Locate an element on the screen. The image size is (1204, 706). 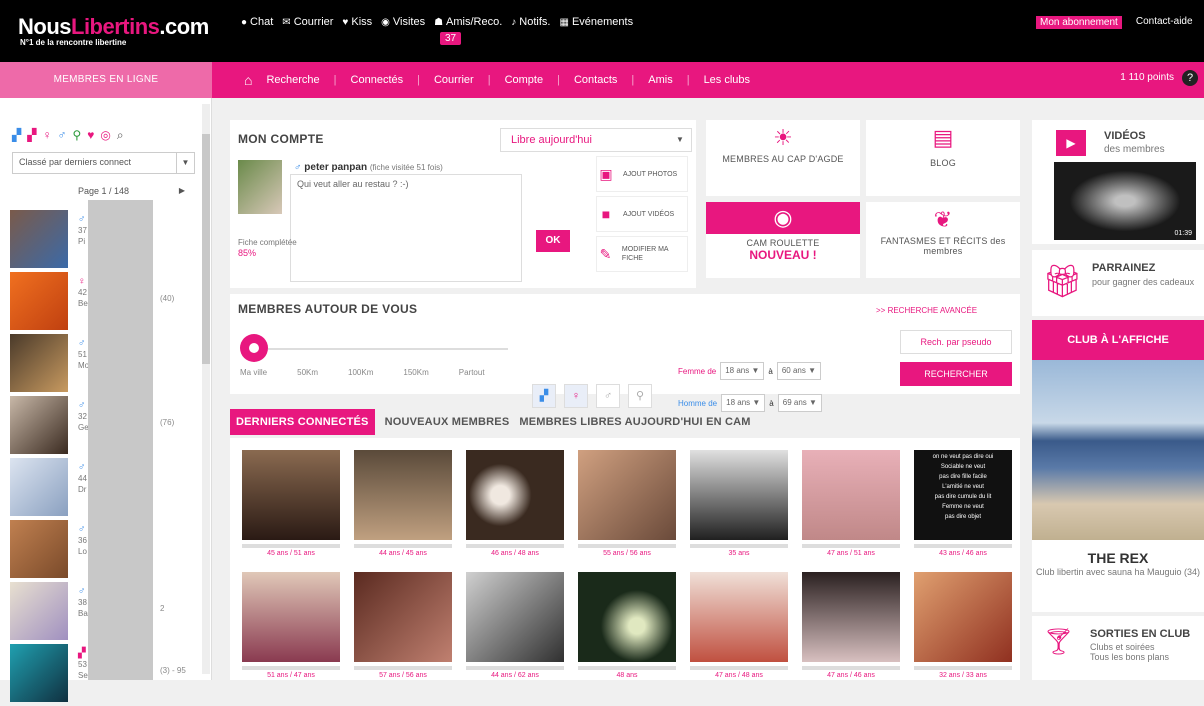
topnav-visites: ◉ Visites is located at coordinates (403, 22).